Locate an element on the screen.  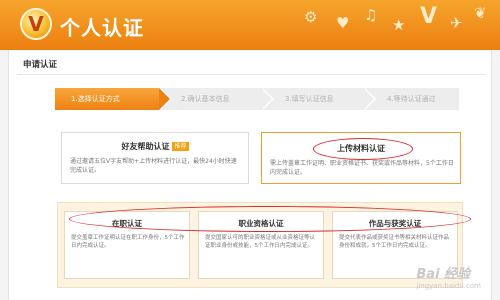
step-progress: 1.选择认证方式 2.确认基本信息 3.填写认证信息 4.等待认证通过 is located at coordinates (257, 99).